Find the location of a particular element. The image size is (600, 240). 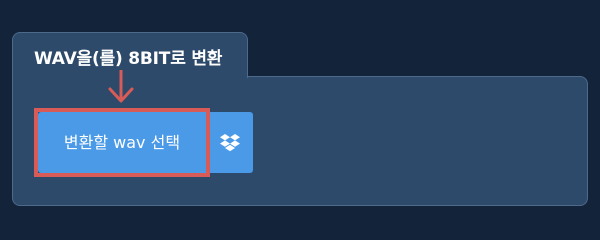

panel-title: WAV을(를) 8BIT로 변환 is located at coordinates (128, 59).